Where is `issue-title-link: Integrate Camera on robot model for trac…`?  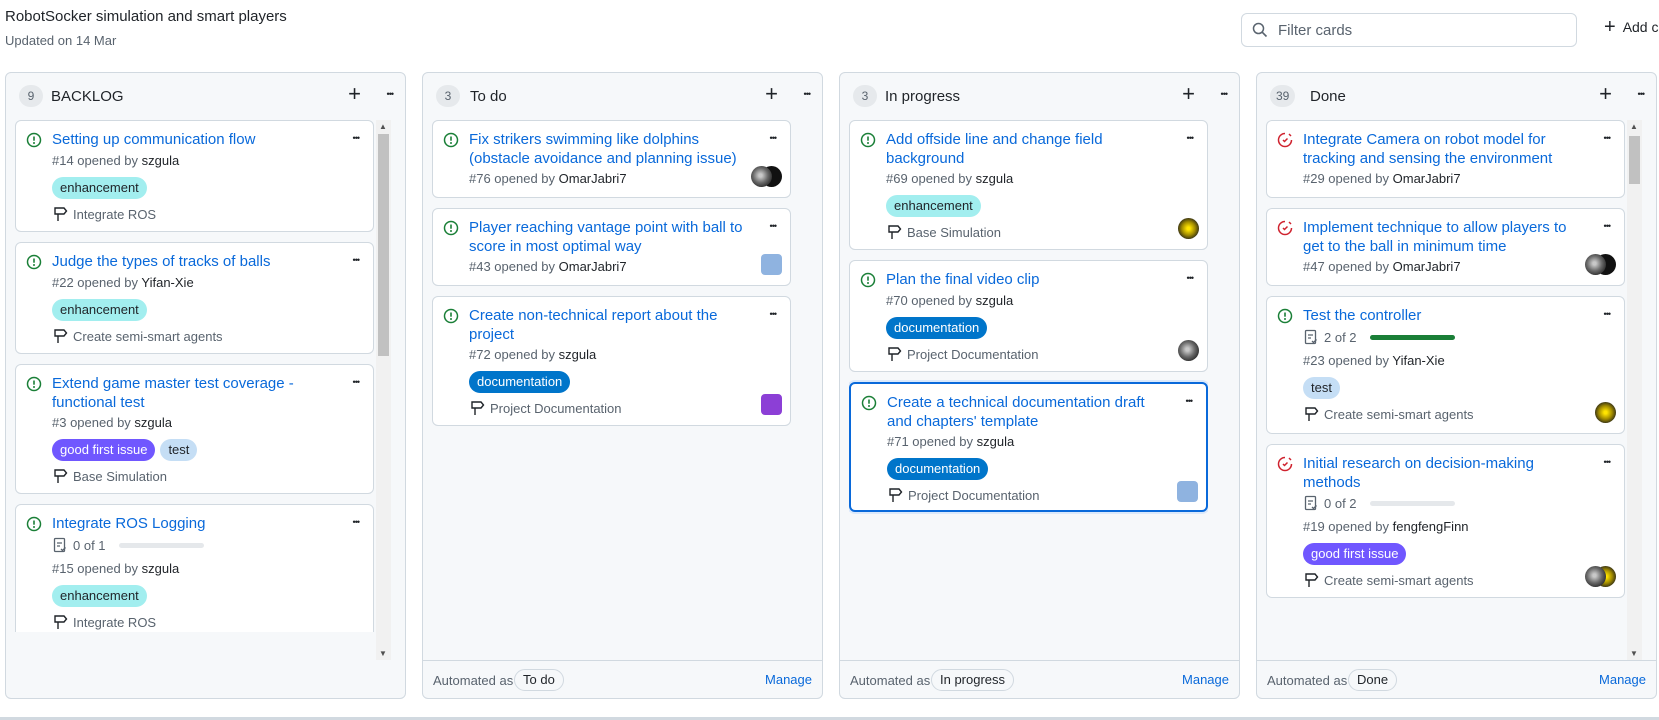
issue-title-link: Integrate Camera on robot model for trac… is located at coordinates (1443, 149).